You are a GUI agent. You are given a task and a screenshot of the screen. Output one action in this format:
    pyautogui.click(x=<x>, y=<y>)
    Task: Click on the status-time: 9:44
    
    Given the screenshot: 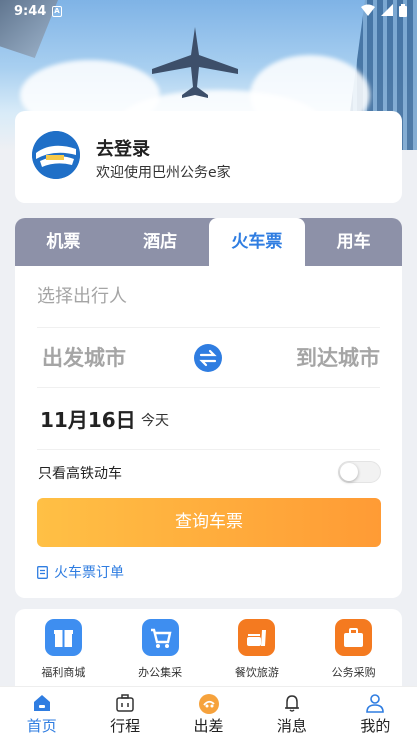 What is the action you would take?
    pyautogui.click(x=30, y=11)
    